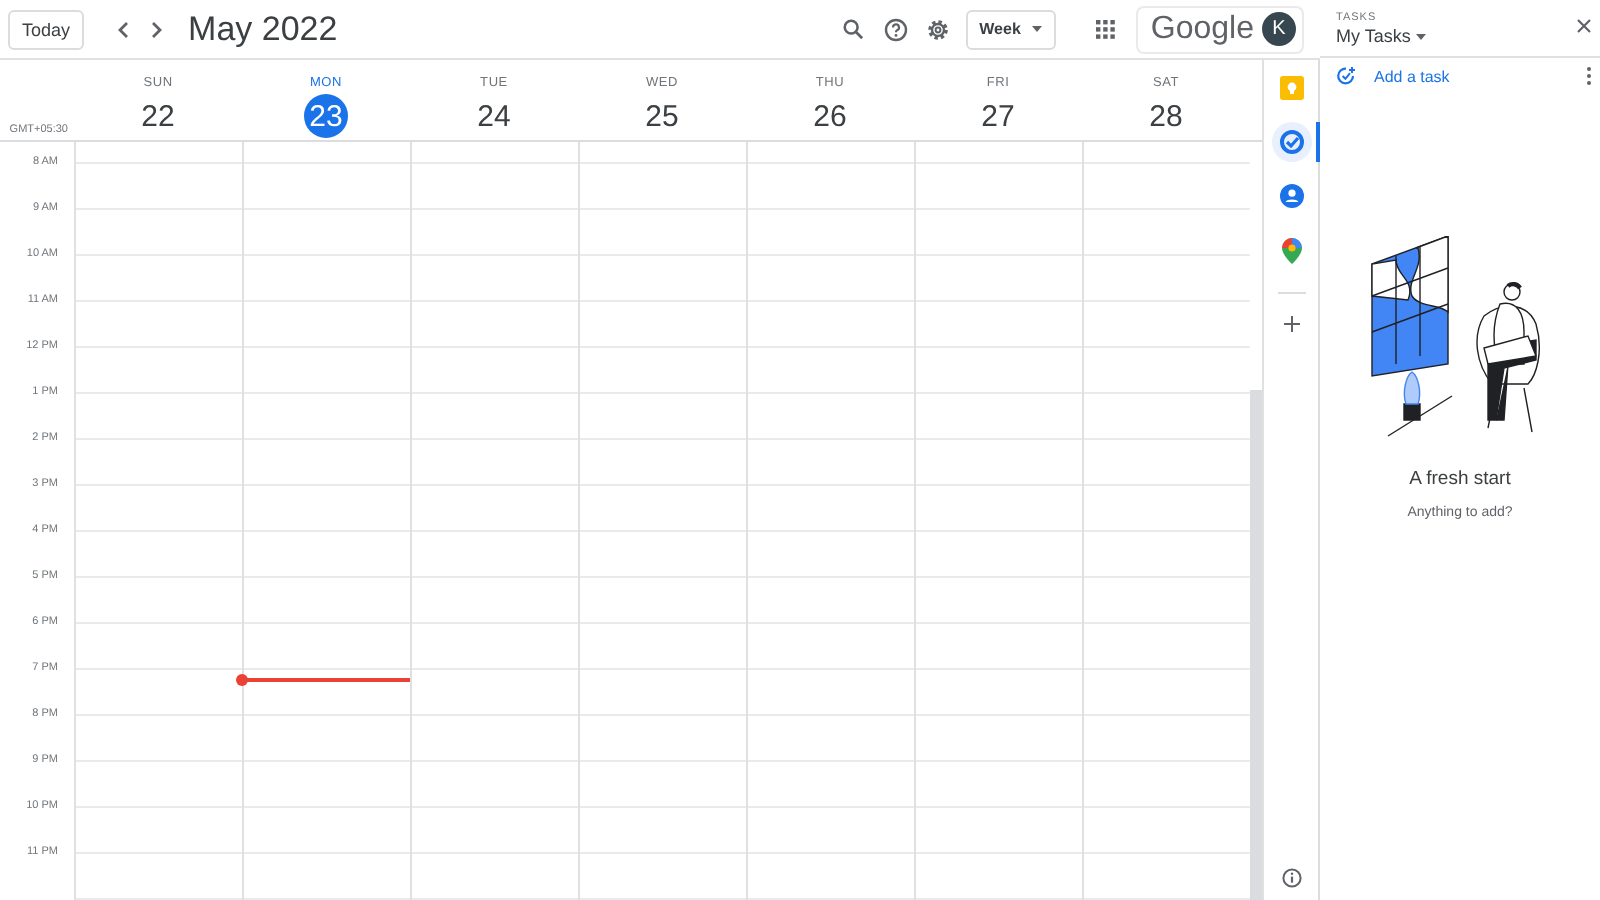 Image resolution: width=1600 pixels, height=900 pixels. Describe the element at coordinates (1106, 29) in the screenshot. I see `apps-grid-icon` at that location.